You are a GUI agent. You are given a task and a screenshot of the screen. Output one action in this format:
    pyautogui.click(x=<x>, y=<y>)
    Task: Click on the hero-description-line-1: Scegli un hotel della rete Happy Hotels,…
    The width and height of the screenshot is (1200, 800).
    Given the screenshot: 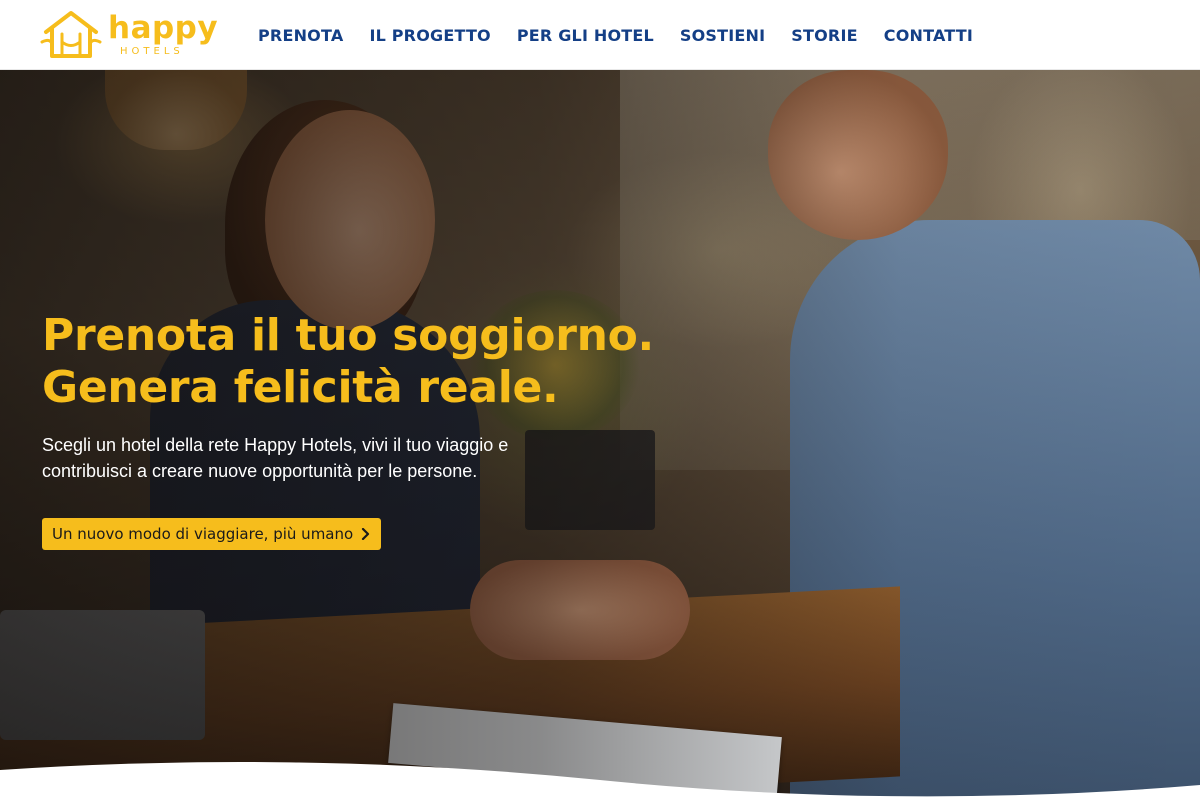 What is the action you would take?
    pyautogui.click(x=275, y=445)
    